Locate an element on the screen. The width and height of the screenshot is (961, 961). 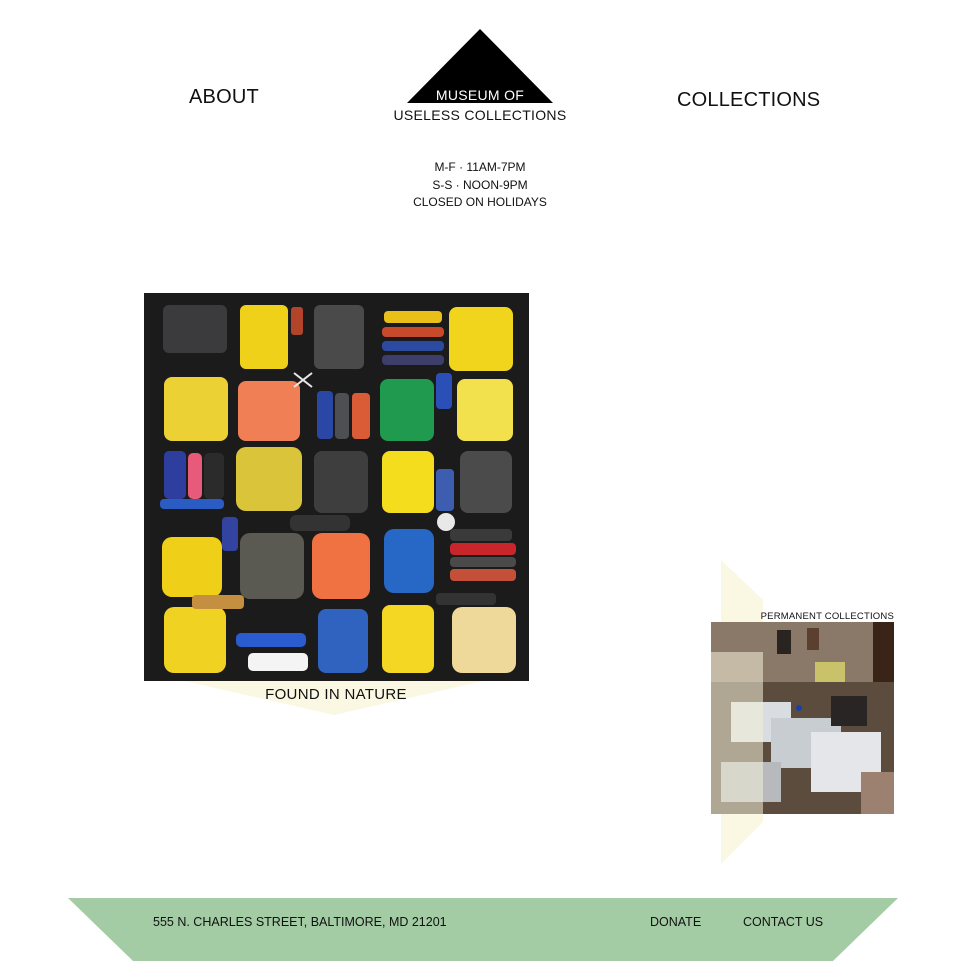
nav-about-link: ABOUT is located at coordinates (224, 97).